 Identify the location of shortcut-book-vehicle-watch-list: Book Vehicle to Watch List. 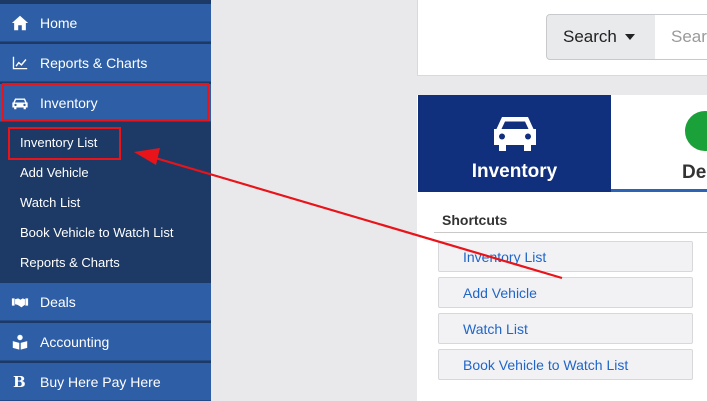
(565, 364).